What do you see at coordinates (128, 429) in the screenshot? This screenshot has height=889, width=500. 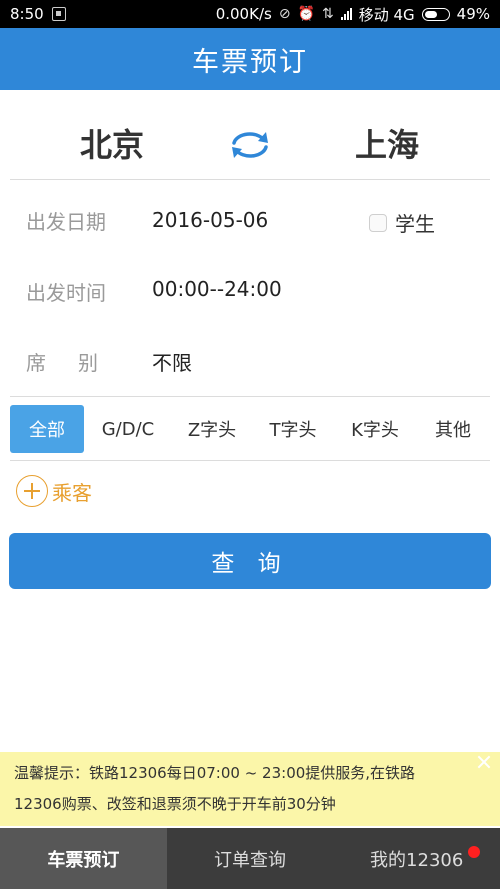 I see `filter-gdc: G/D/C` at bounding box center [128, 429].